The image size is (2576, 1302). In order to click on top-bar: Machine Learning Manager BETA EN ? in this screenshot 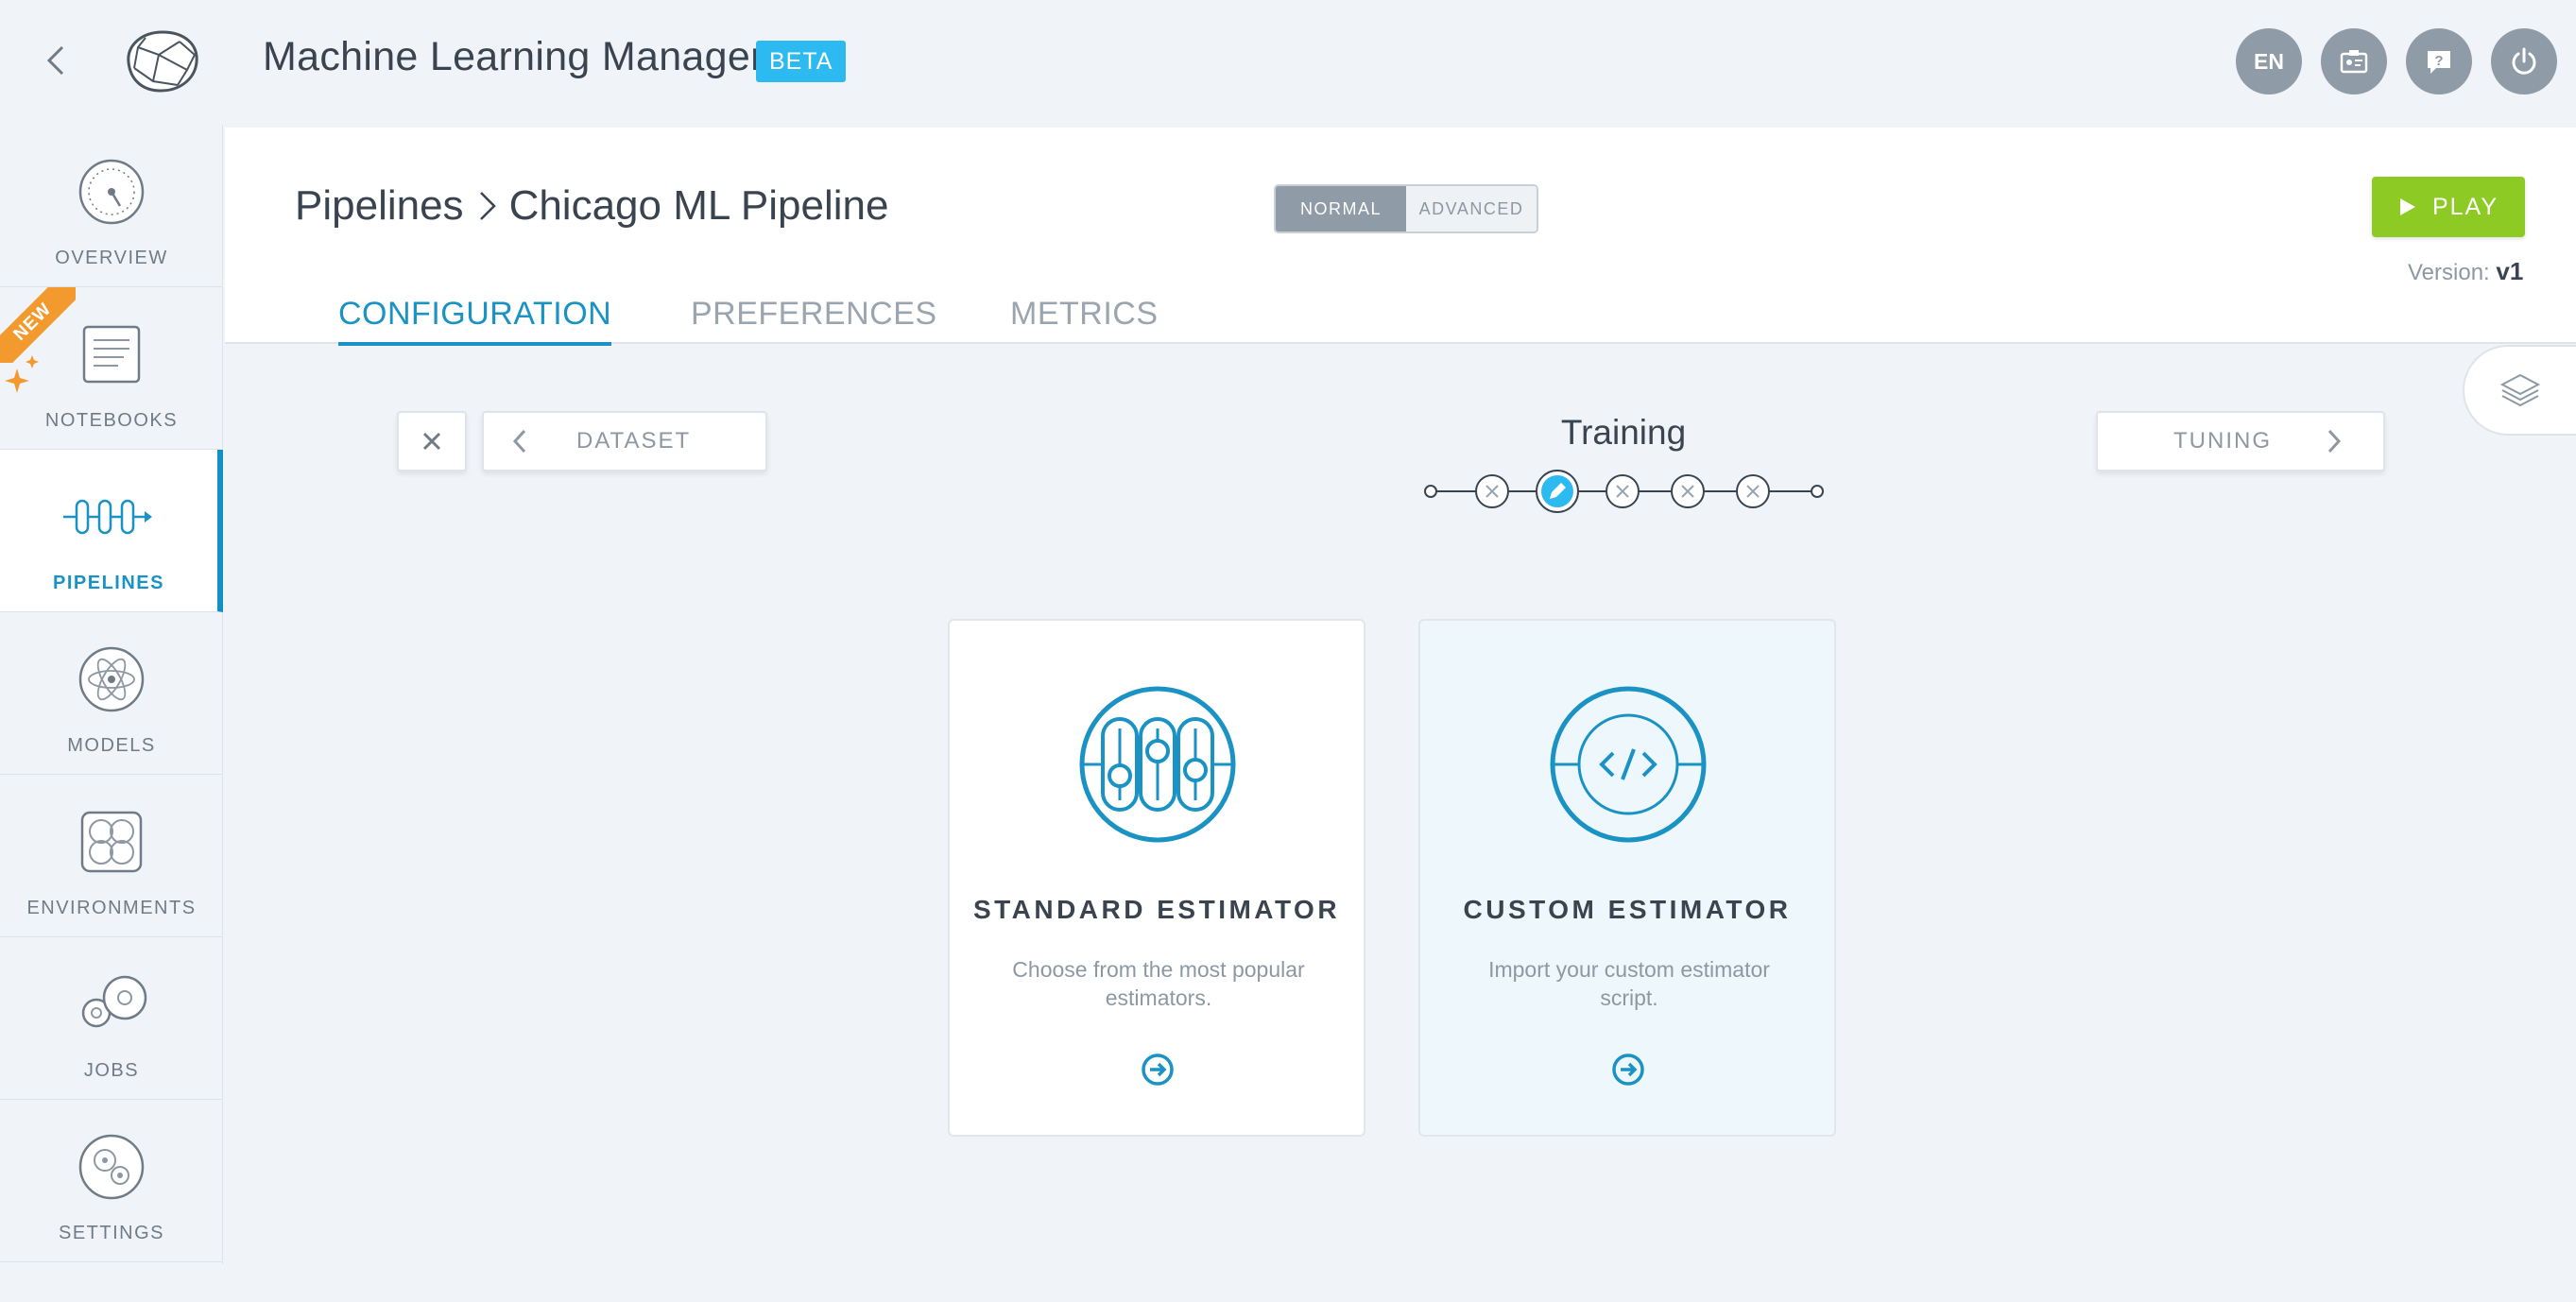, I will do `click(1288, 62)`.